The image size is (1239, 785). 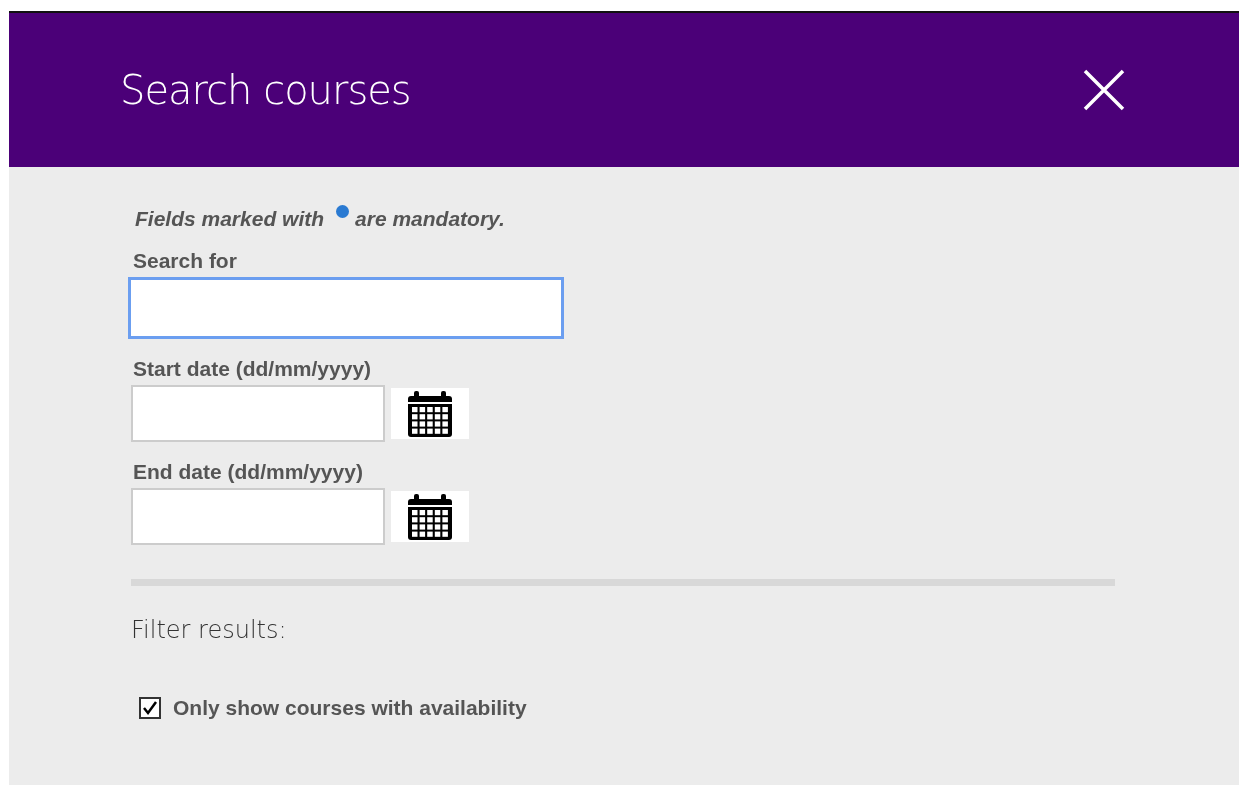 I want to click on mandatory-dot, so click(x=343, y=211).